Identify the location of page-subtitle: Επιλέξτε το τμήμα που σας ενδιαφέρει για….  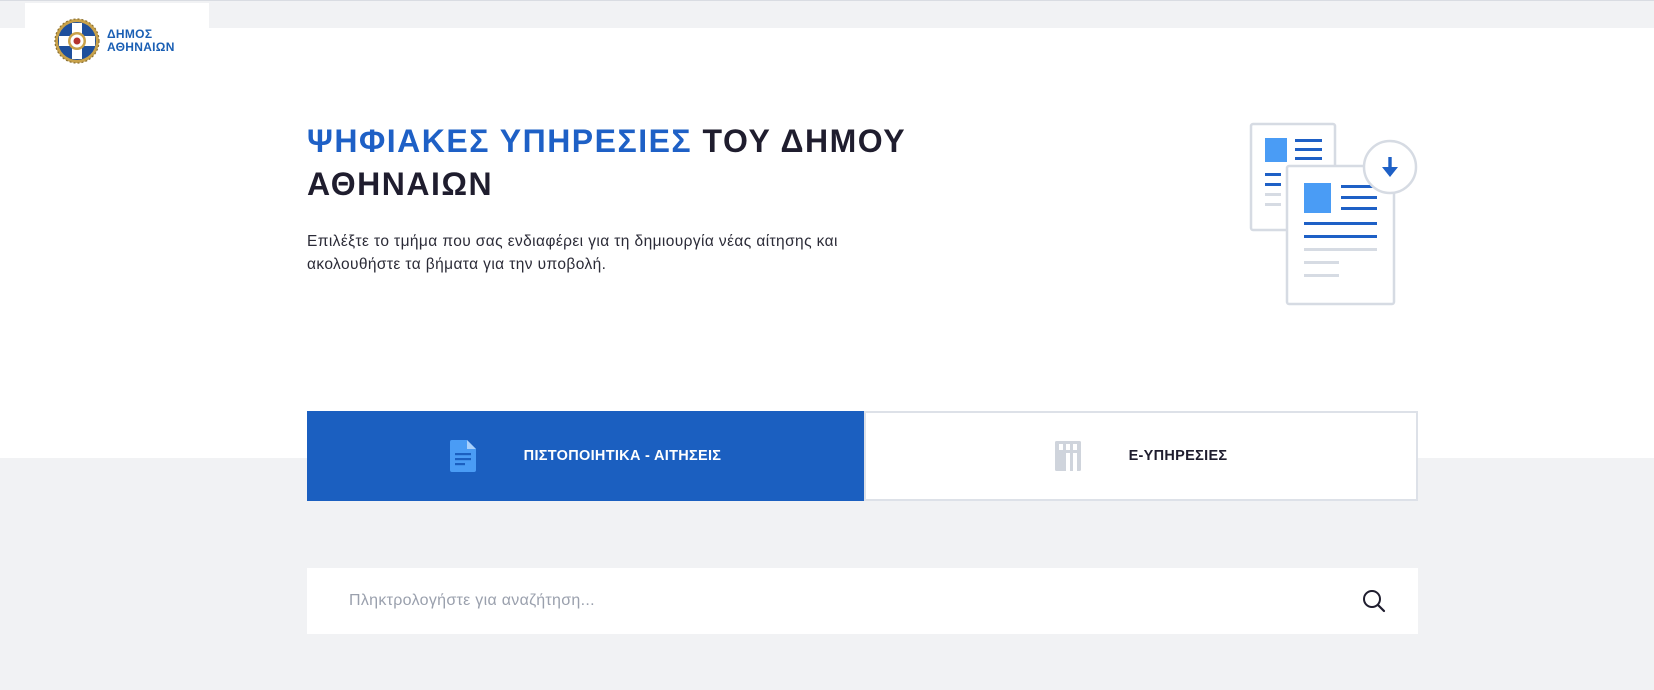
(572, 253).